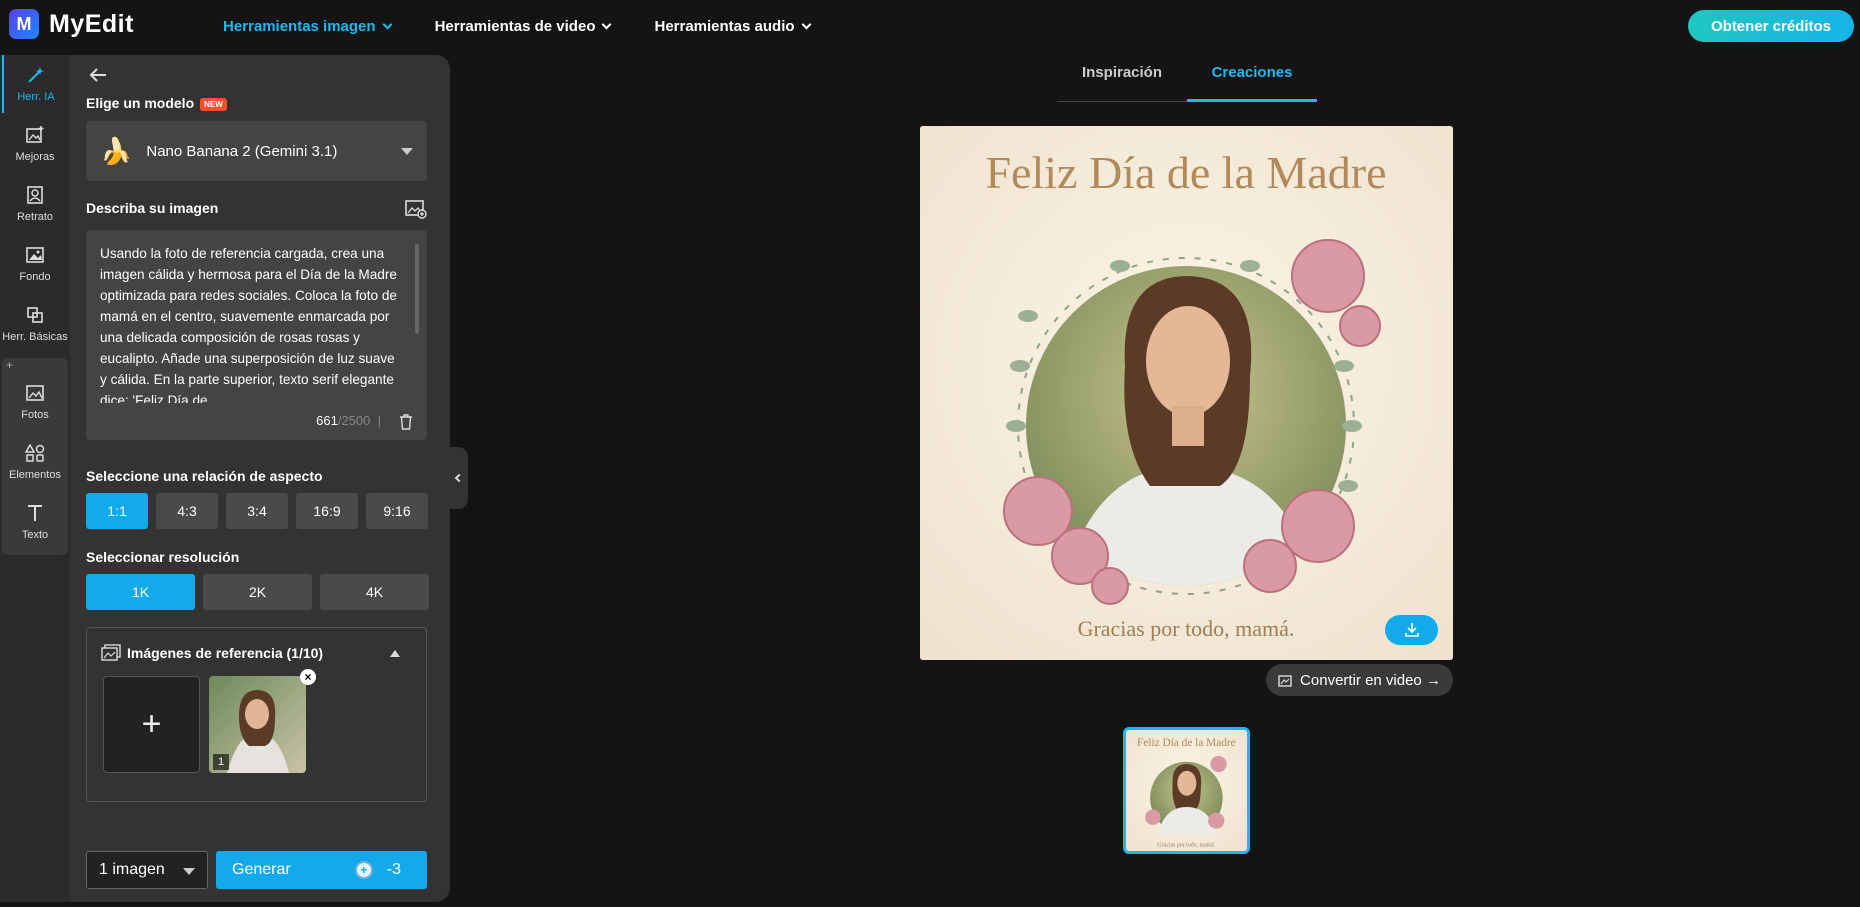 The width and height of the screenshot is (1860, 907). Describe the element at coordinates (140, 592) in the screenshot. I see `resolution-option-1k: 1K` at that location.